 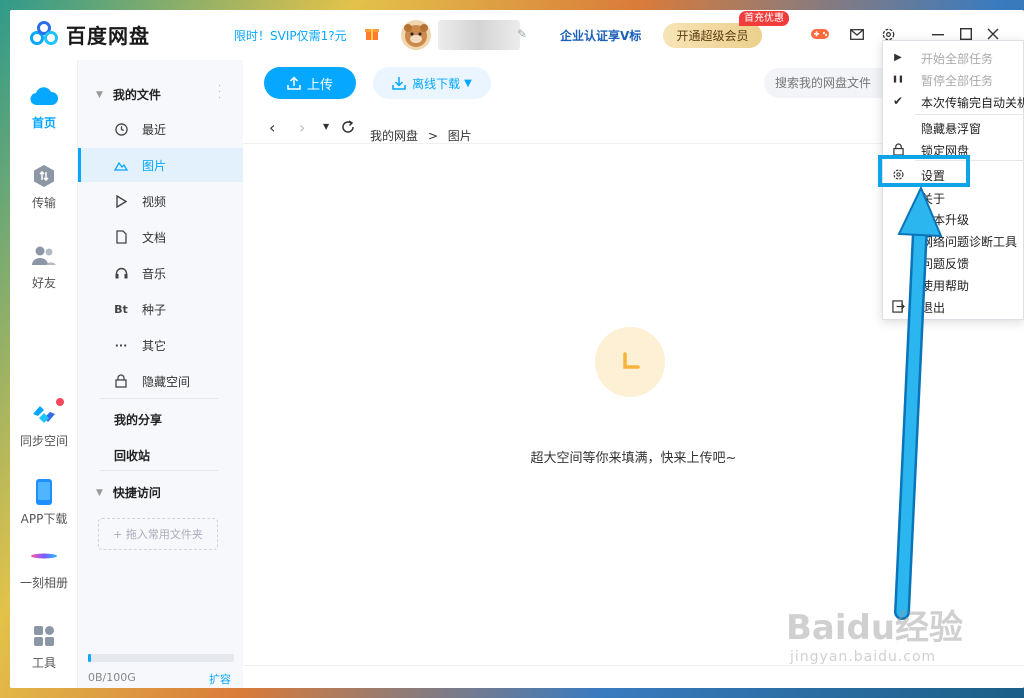 I want to click on offline-download-button: 离线下载 ▼, so click(x=432, y=83).